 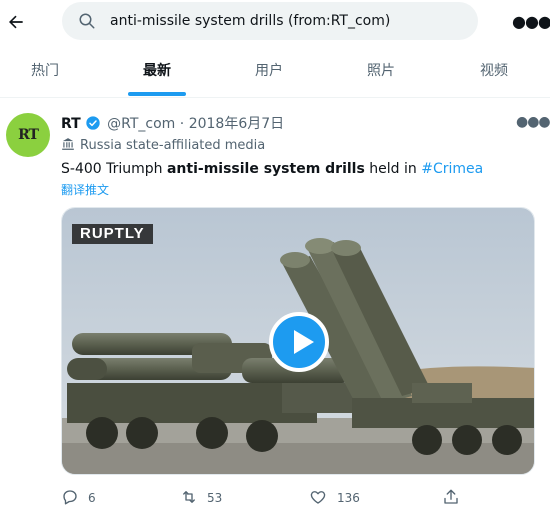 I want to click on translate-link: 翻译推文, so click(x=85, y=190).